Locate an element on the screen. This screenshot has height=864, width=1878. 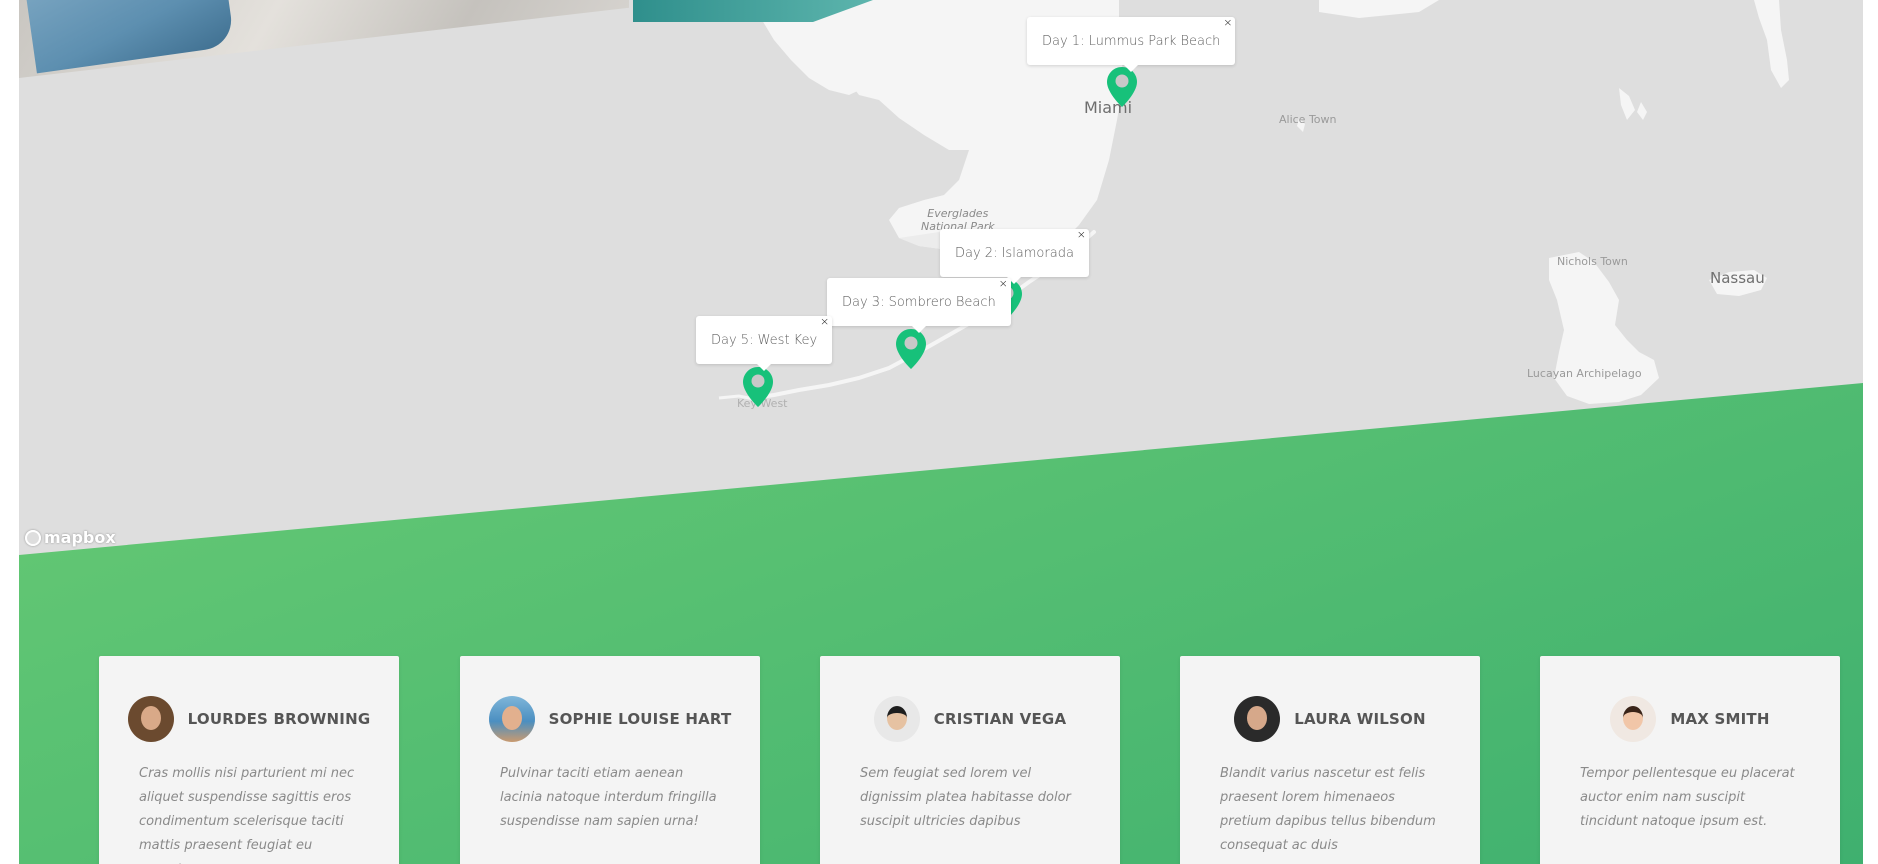
testimonial-name: CRISTIAN VEGA is located at coordinates (1000, 719).